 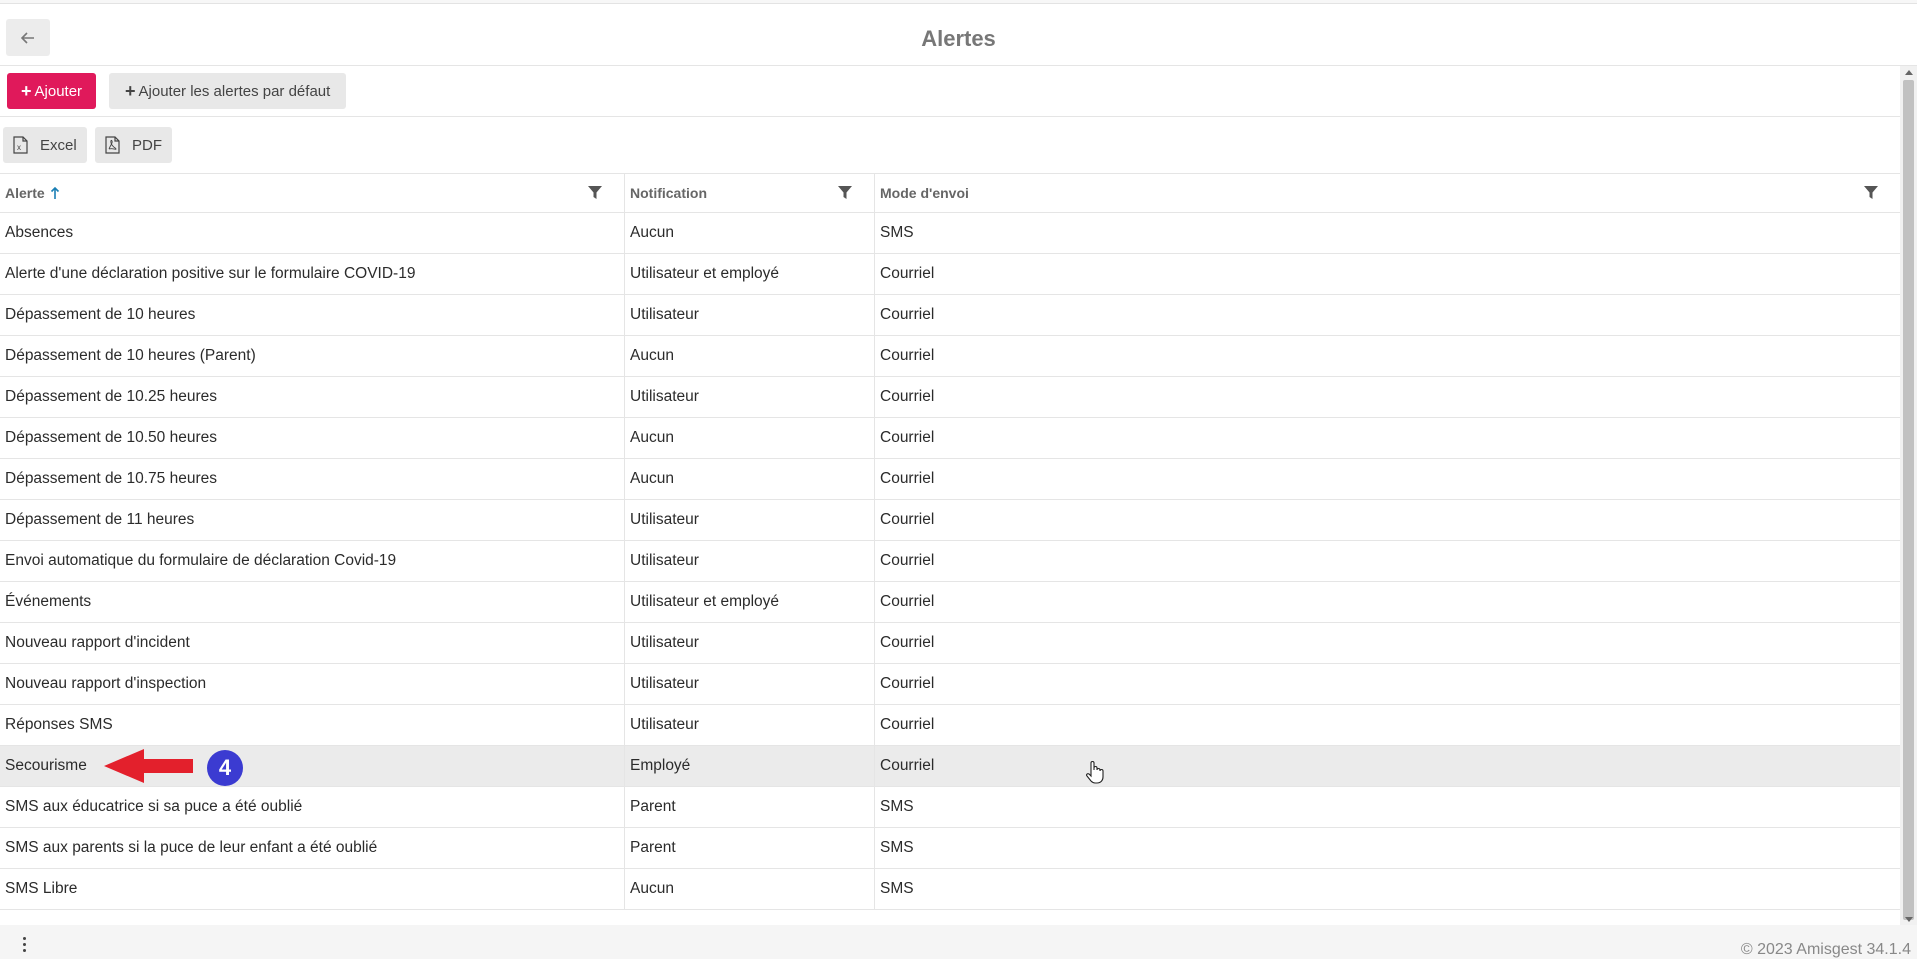 I want to click on cell-alerte: Dépassement de 10 heures (Parent), so click(x=312, y=356).